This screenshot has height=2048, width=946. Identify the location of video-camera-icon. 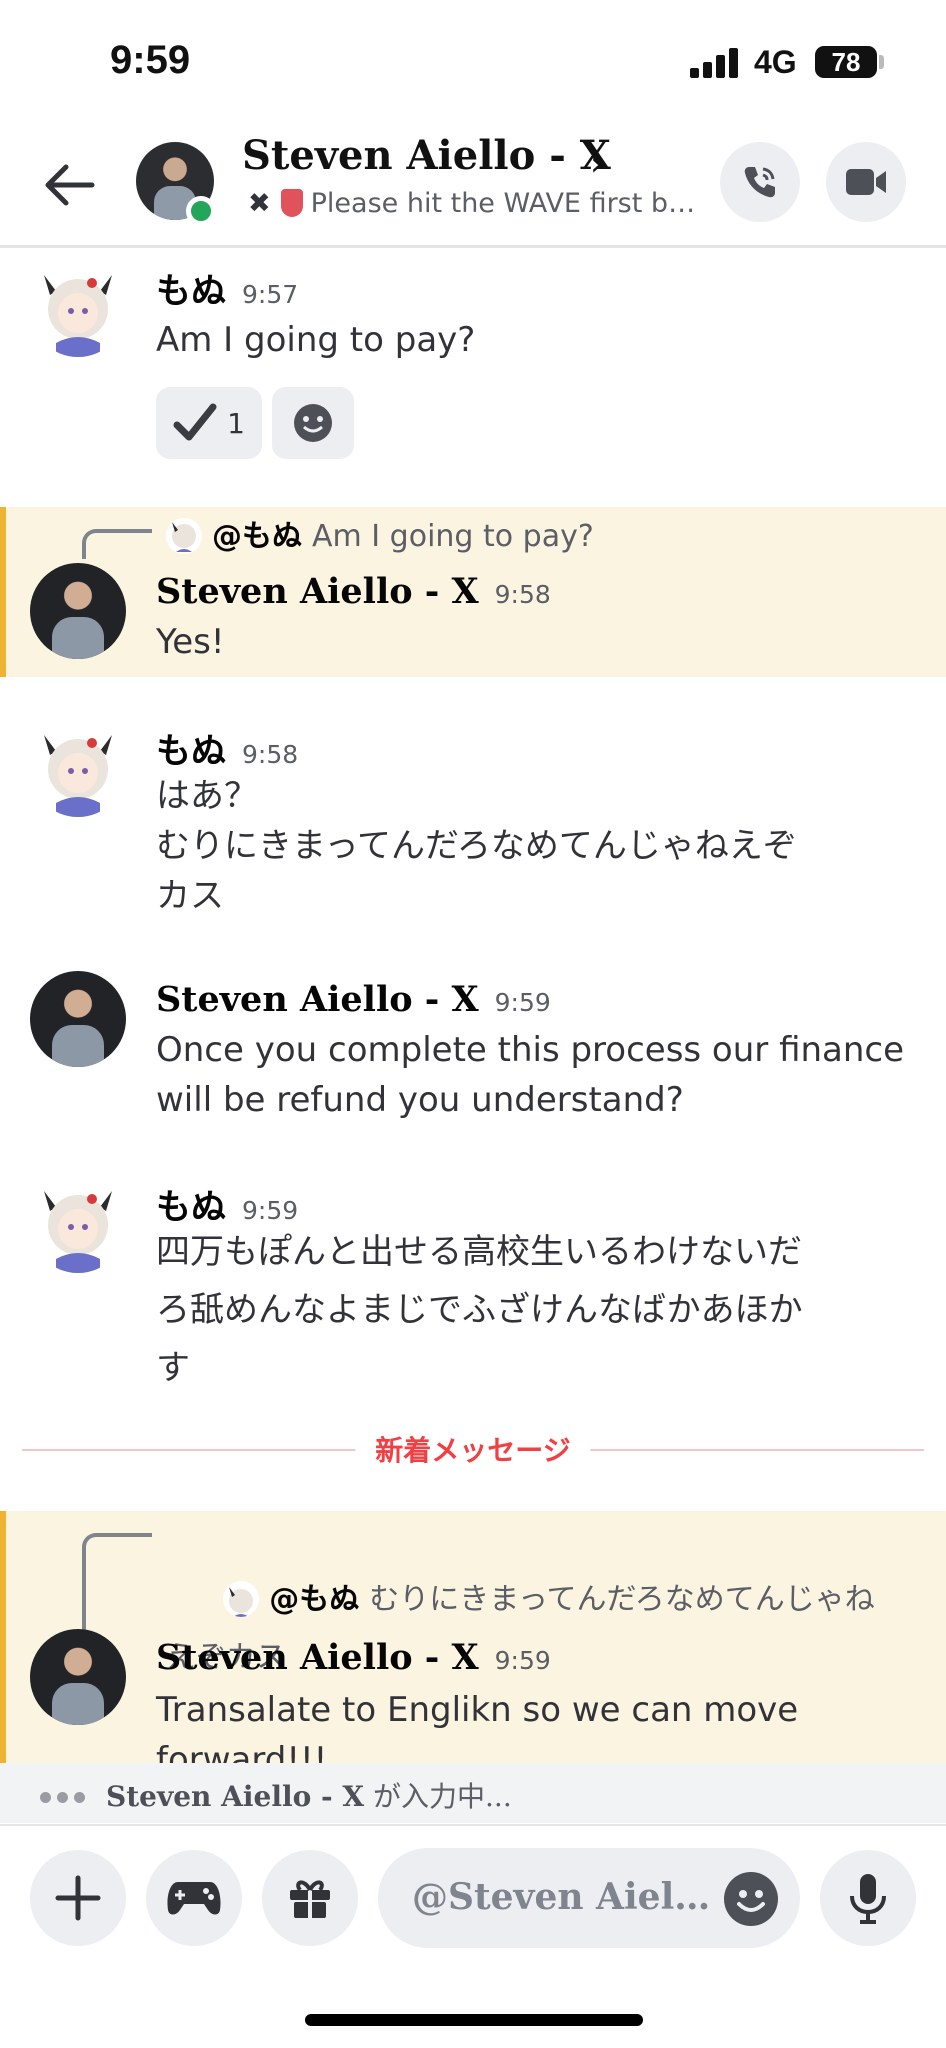
(866, 182).